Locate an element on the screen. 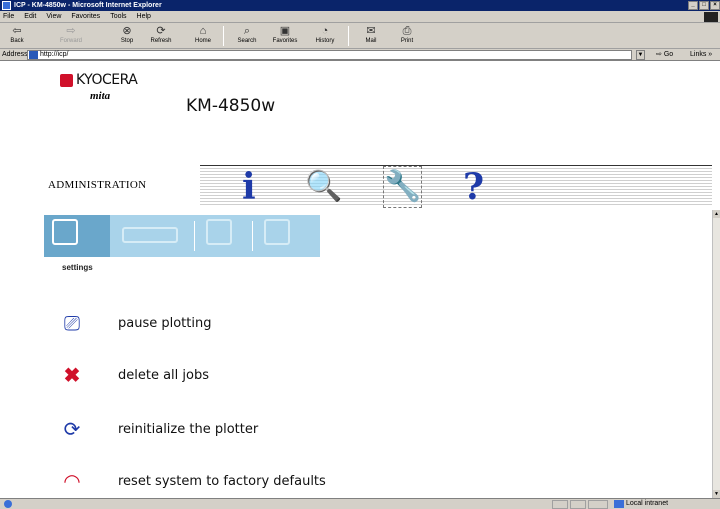  refresh-button: ⟳ Refresh is located at coordinates (161, 36).